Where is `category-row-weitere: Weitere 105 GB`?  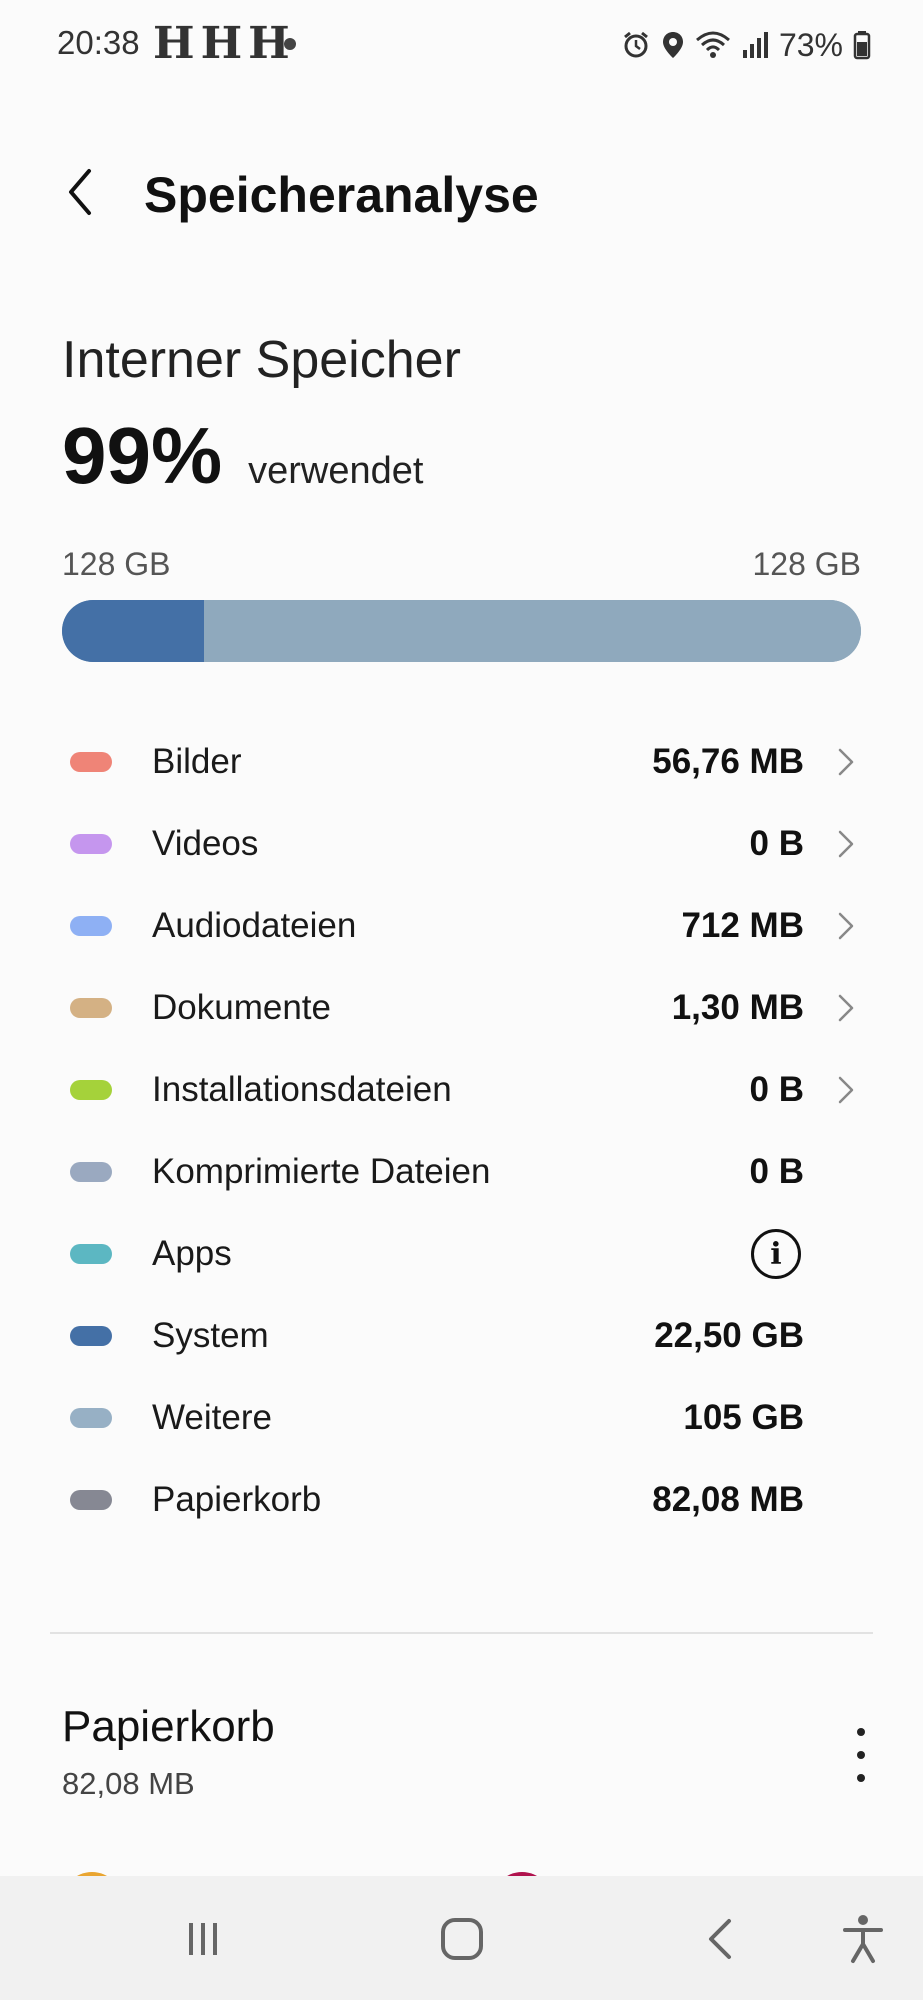 category-row-weitere: Weitere 105 GB is located at coordinates (461, 1417).